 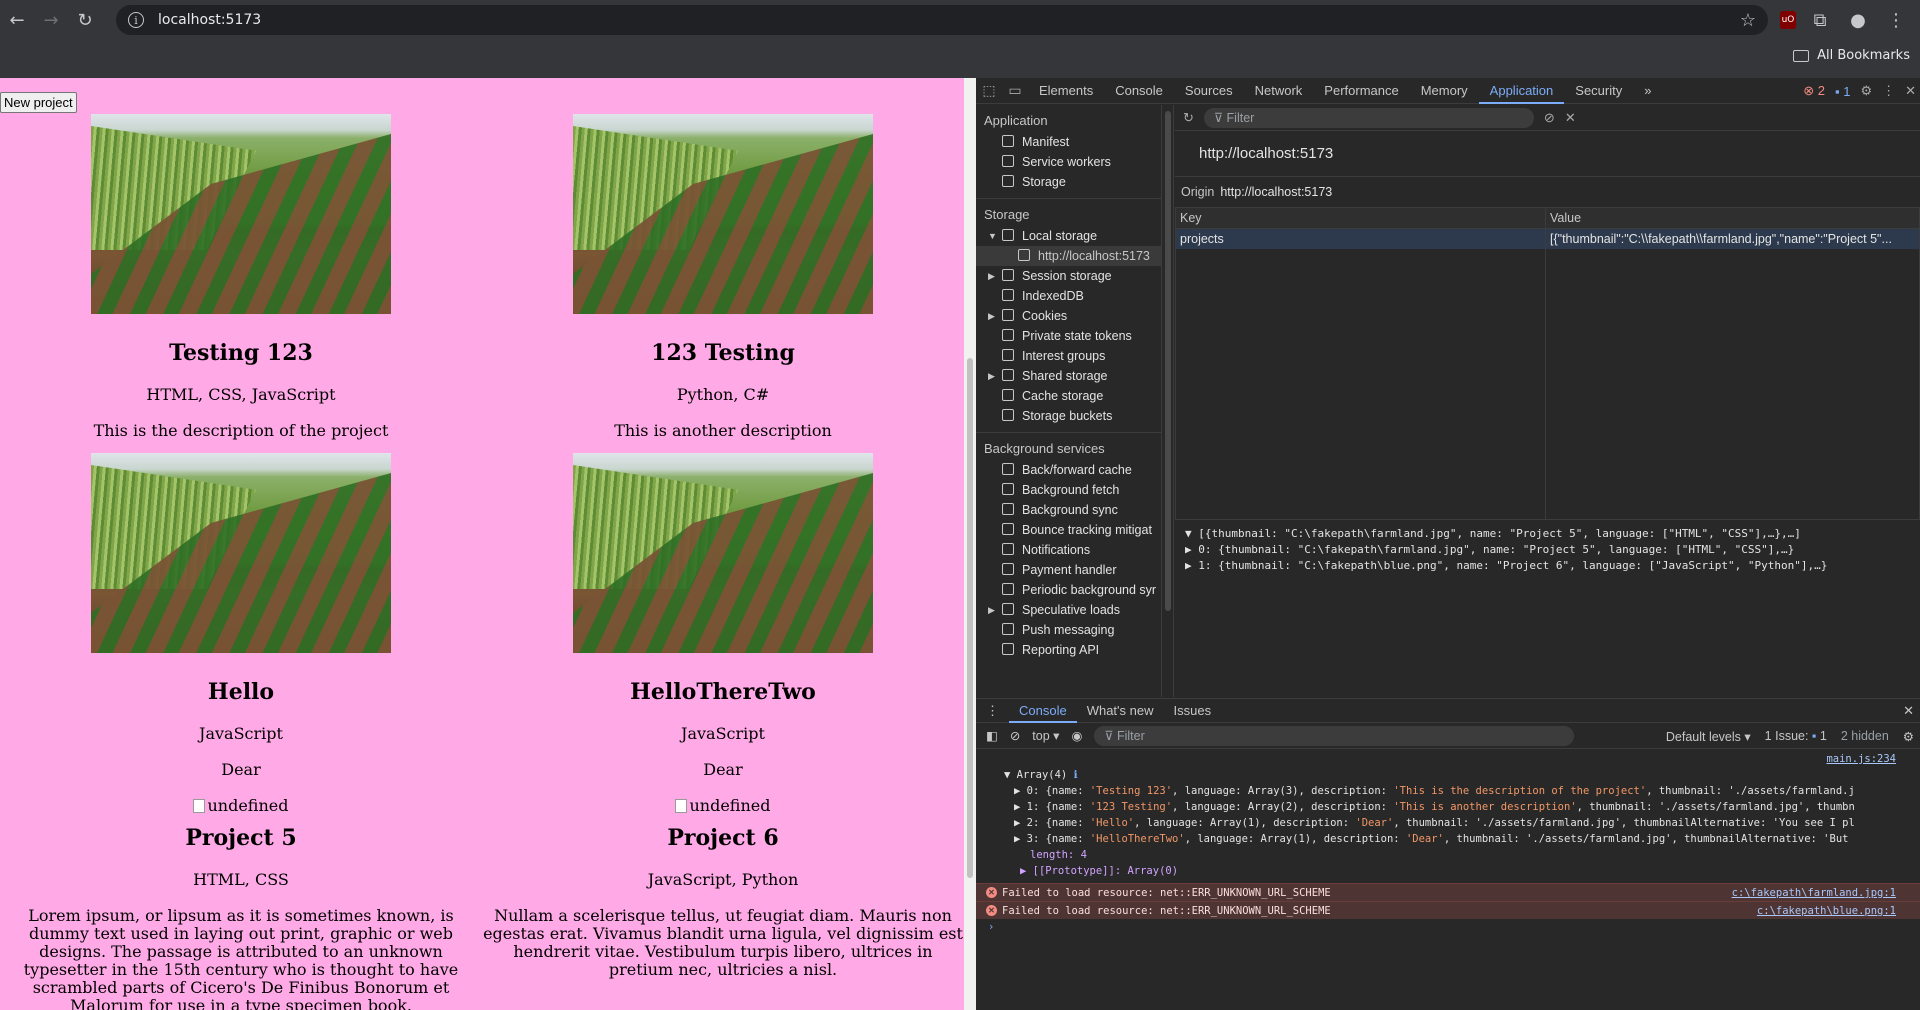 I want to click on console-filter-input: ⊽ Filter, so click(x=1334, y=735).